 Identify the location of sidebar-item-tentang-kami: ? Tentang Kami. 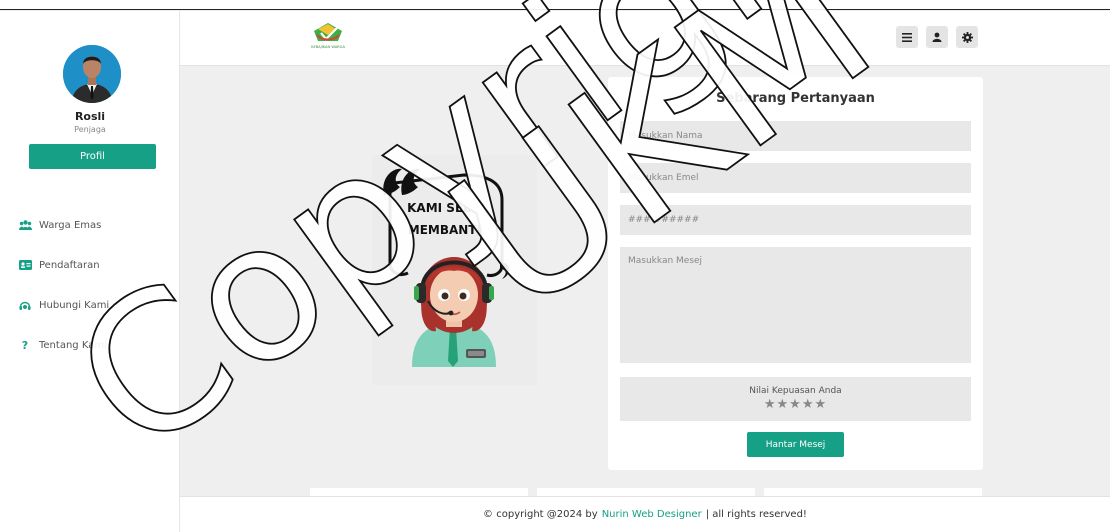
(62, 345).